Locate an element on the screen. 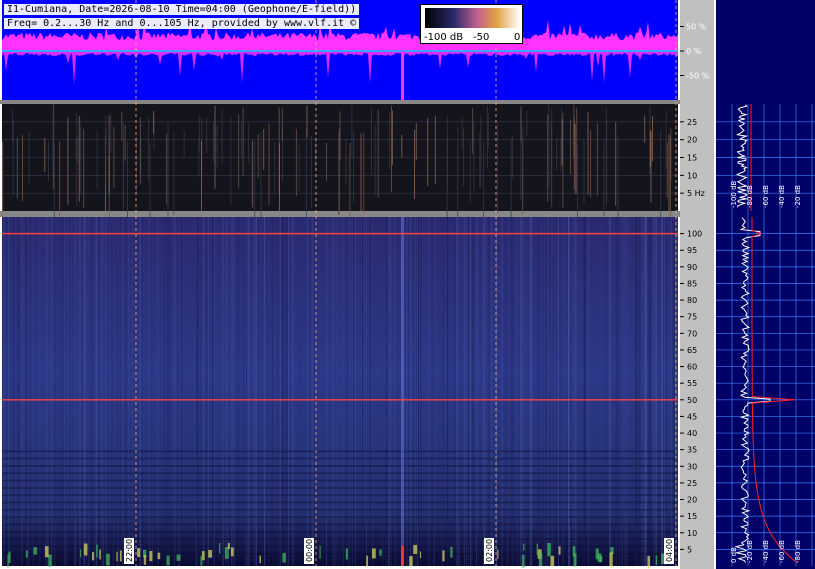  spectrum-db-label-top: -60 dB is located at coordinates (766, 196).